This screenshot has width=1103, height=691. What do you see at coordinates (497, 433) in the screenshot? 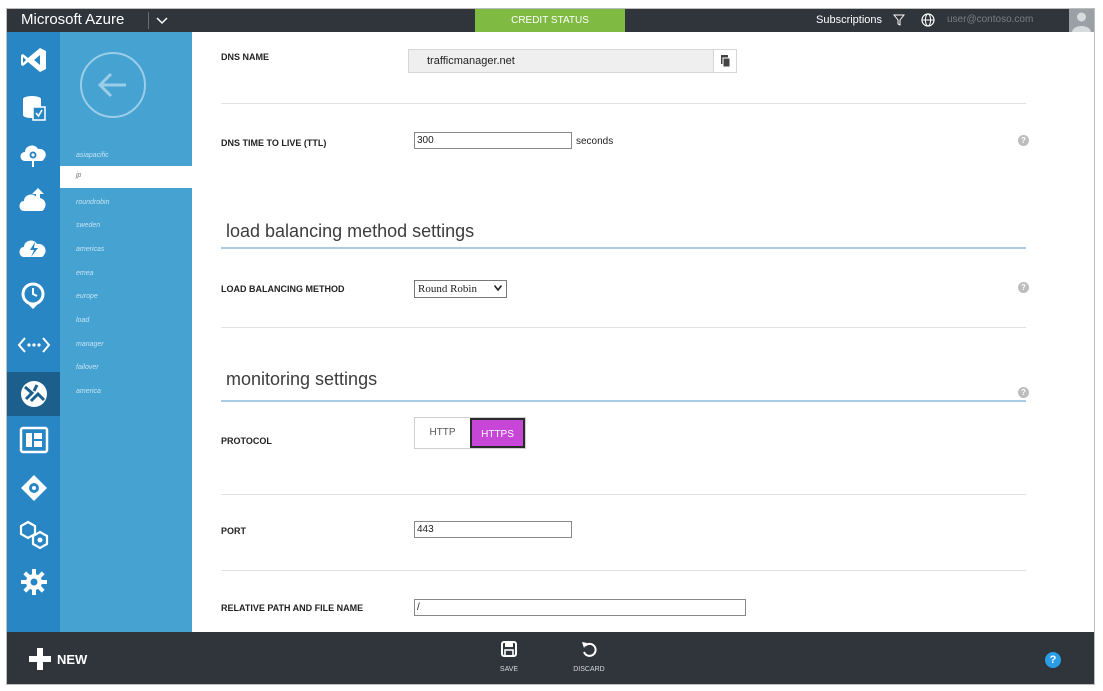
I see `protocol-https-option: HTTPS` at bounding box center [497, 433].